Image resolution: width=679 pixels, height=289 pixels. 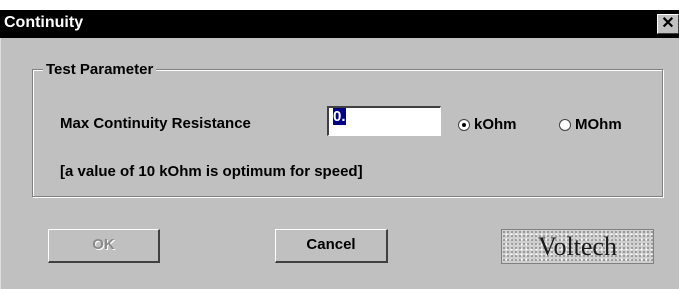 I want to click on max-resistance-input: 0., so click(x=384, y=121).